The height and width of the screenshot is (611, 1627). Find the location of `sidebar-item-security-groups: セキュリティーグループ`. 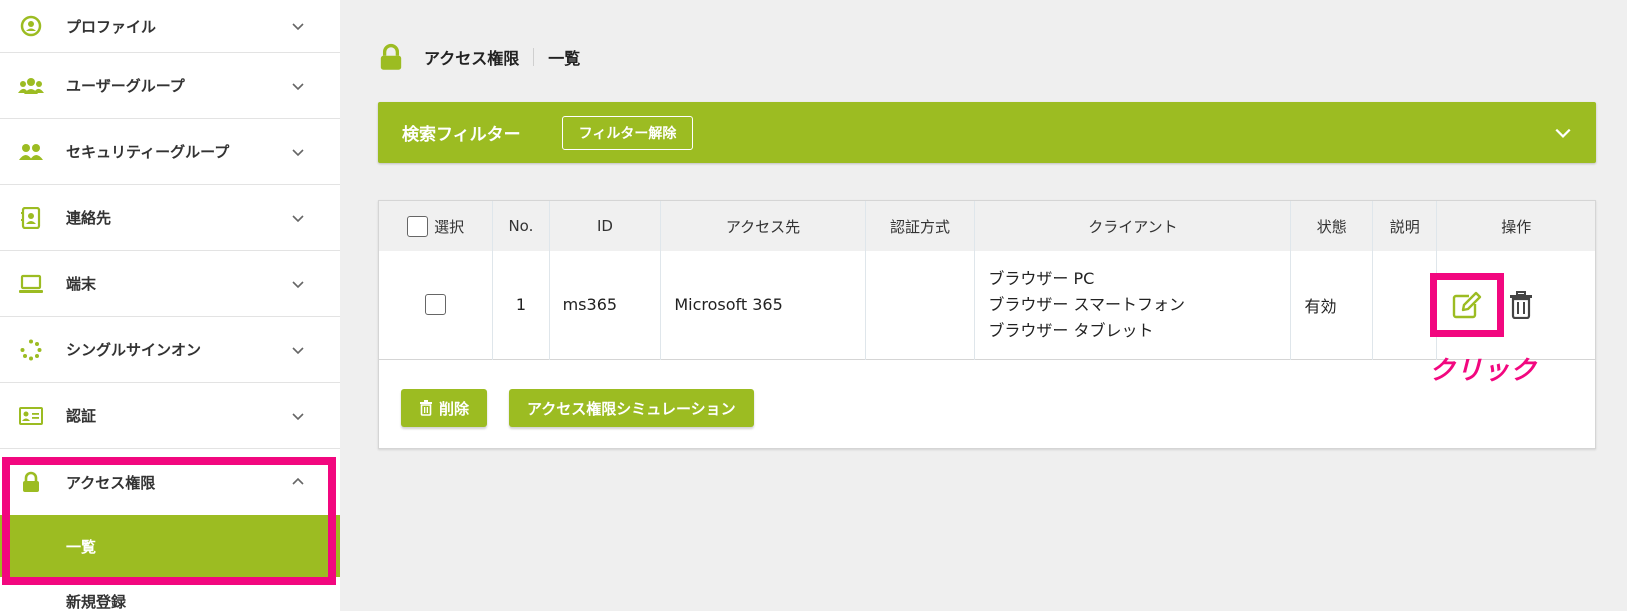

sidebar-item-security-groups: セキュリティーグループ is located at coordinates (170, 152).